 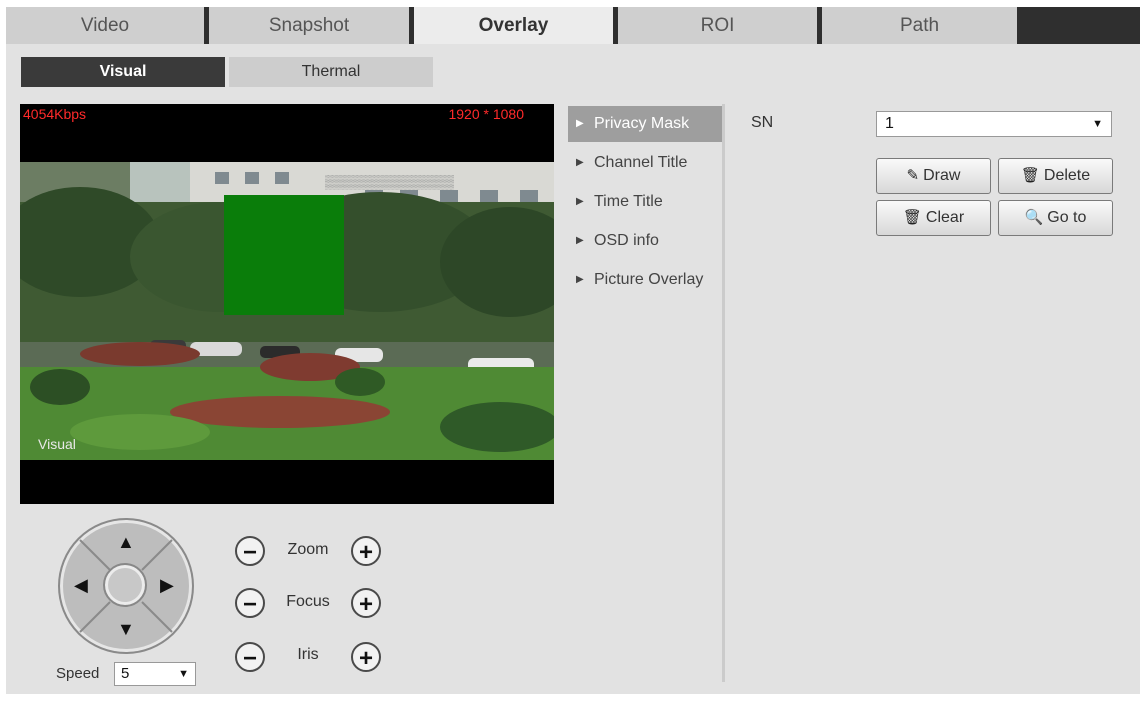 I want to click on focus-minus-button: −, so click(x=250, y=603).